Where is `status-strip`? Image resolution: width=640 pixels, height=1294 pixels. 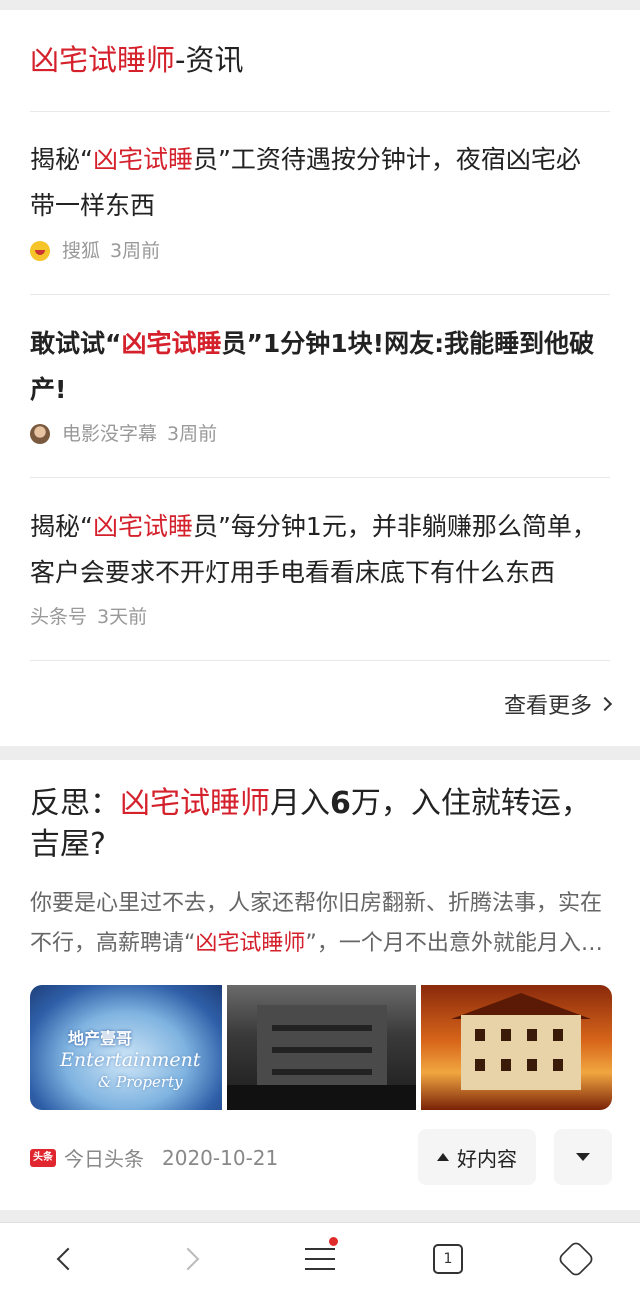 status-strip is located at coordinates (320, 5).